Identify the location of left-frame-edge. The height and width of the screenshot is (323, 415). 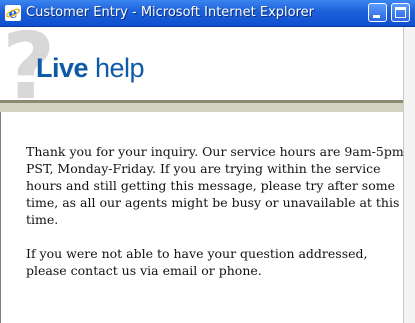
(0, 217).